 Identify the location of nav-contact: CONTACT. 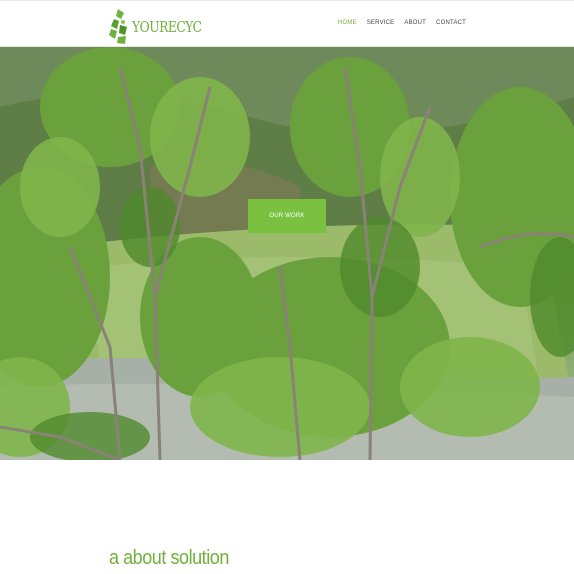
(451, 23).